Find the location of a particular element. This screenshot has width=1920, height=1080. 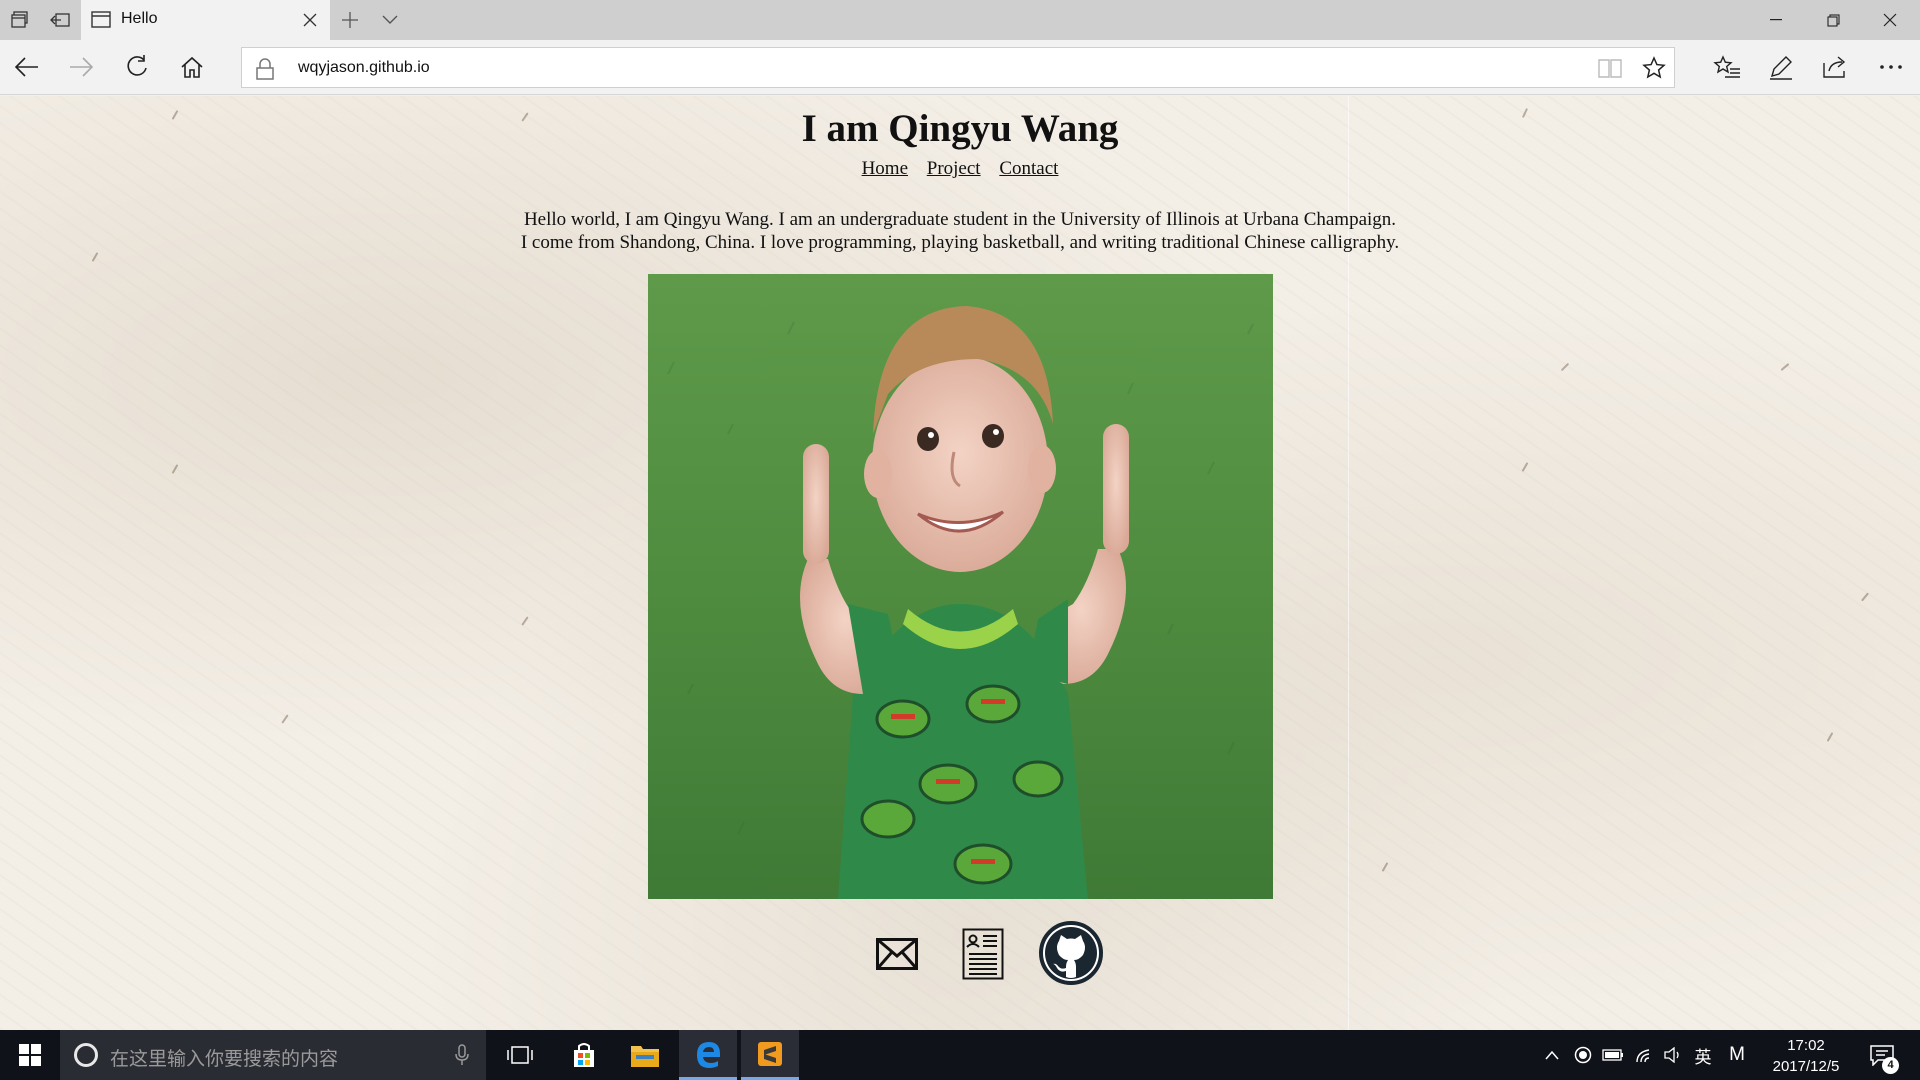

clock-date: 2017/12/5 is located at coordinates (1806, 1066).